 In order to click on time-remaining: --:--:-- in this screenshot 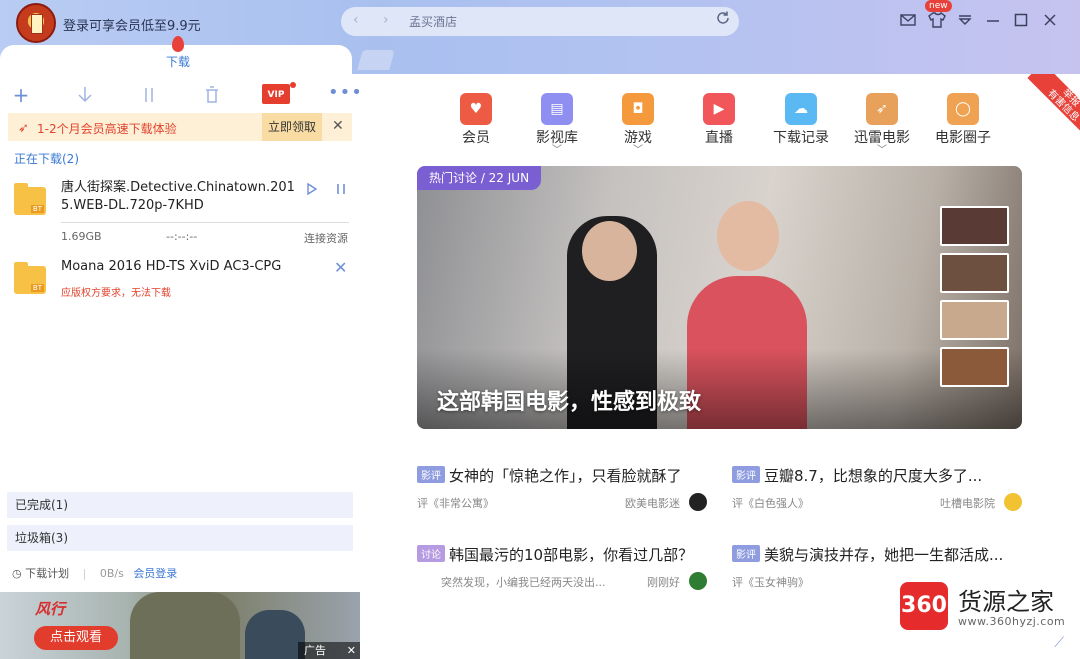, I will do `click(182, 236)`.